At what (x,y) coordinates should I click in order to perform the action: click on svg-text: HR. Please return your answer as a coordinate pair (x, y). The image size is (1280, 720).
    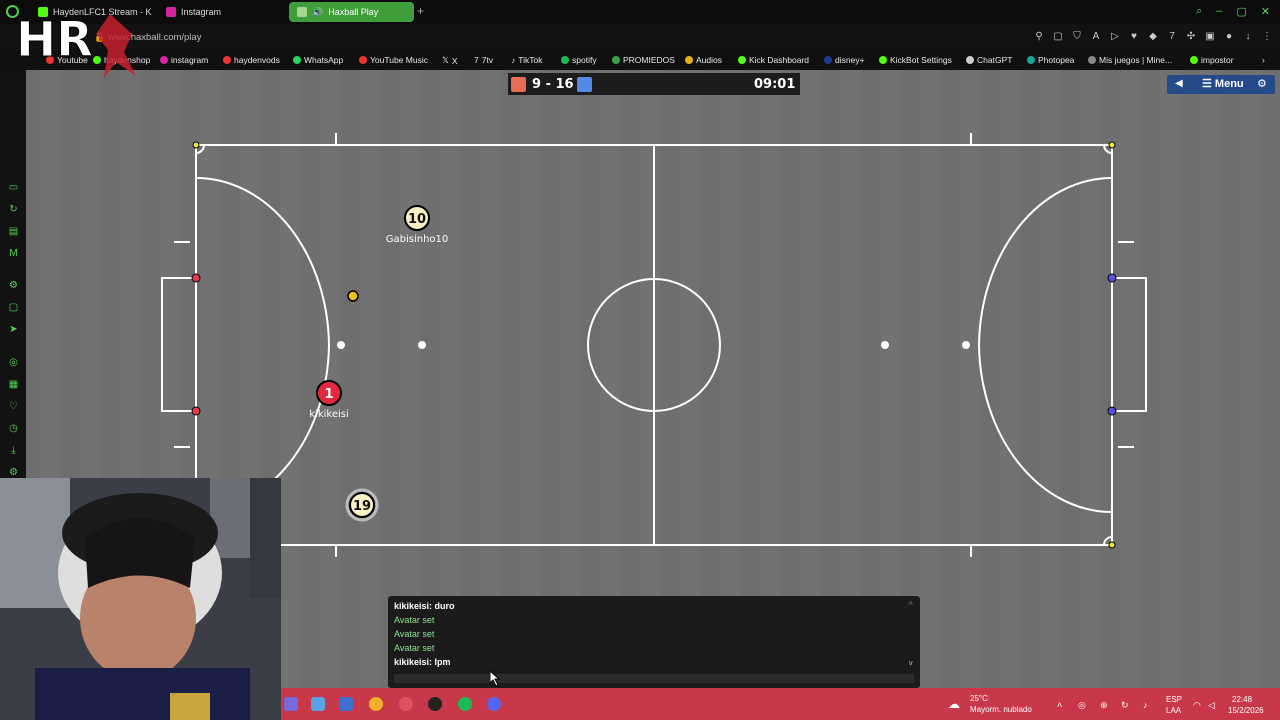
    Looking at the image, I should click on (54, 40).